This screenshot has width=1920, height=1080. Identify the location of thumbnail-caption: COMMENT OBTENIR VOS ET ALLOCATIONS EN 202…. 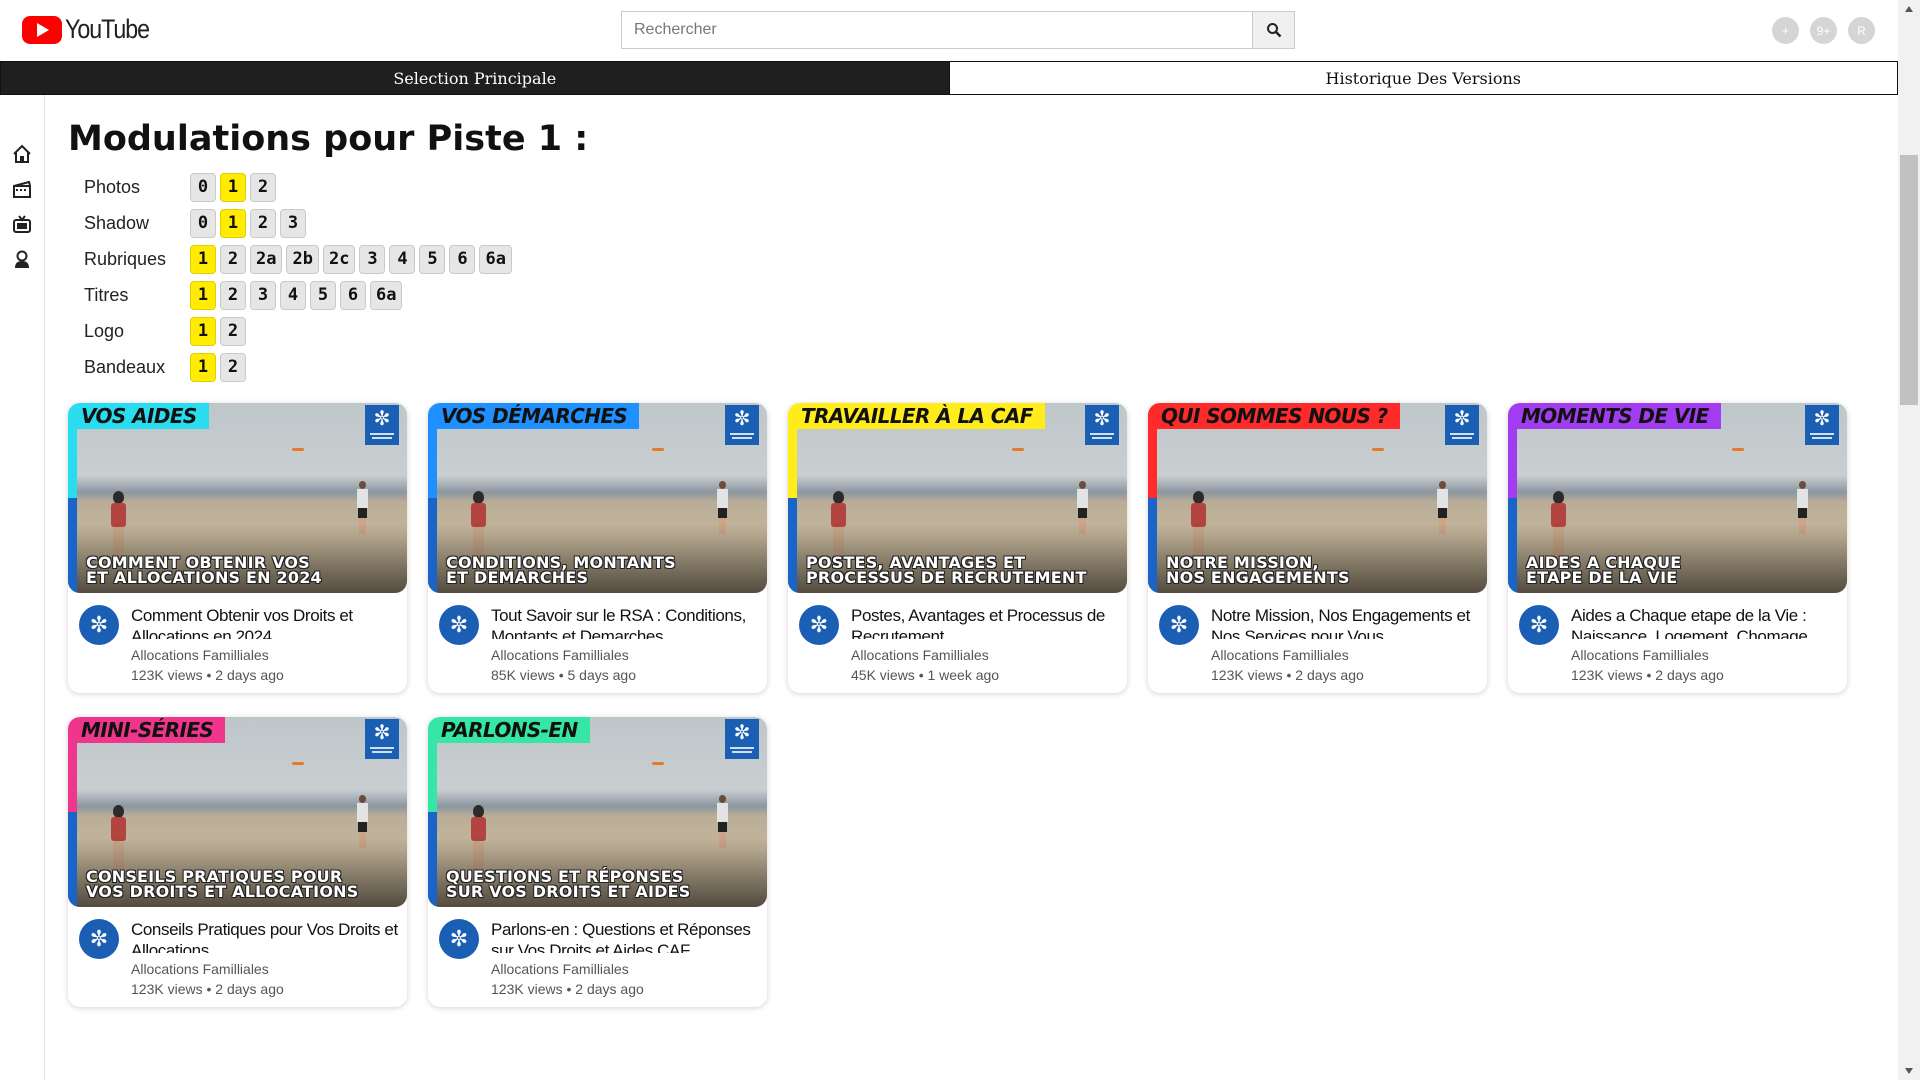
(204, 571).